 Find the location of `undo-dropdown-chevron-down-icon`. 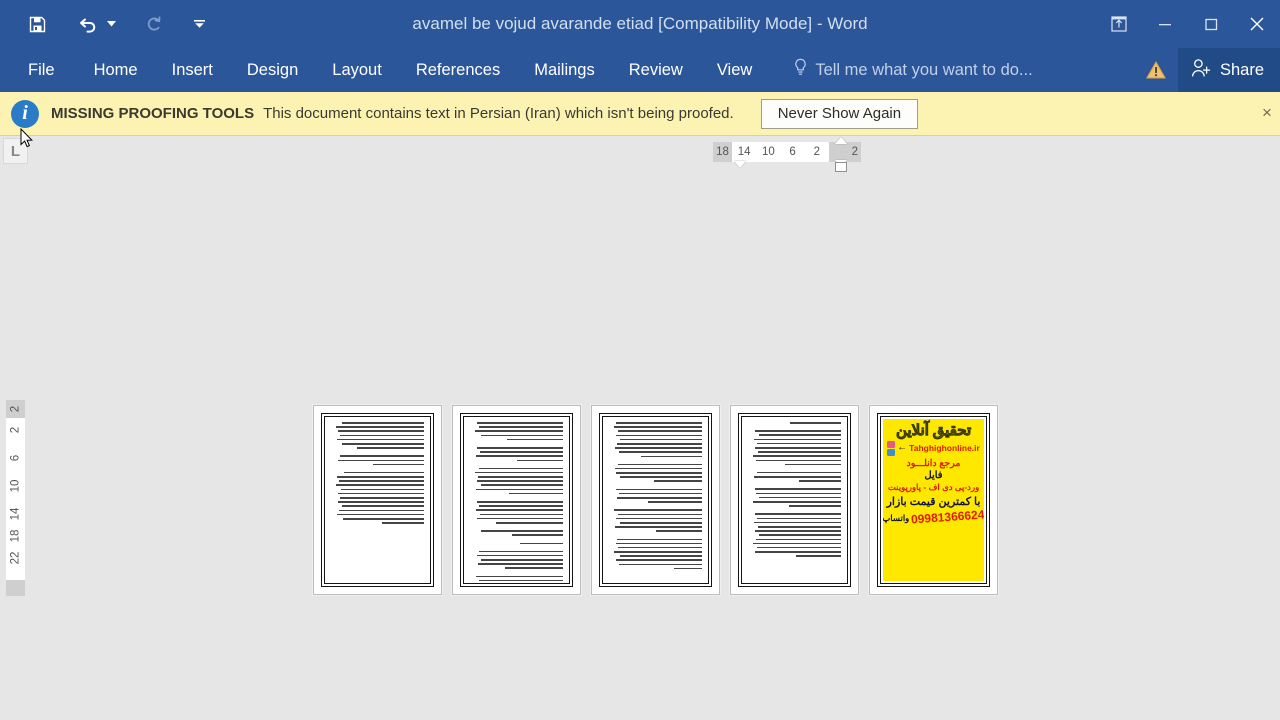

undo-dropdown-chevron-down-icon is located at coordinates (111, 24).